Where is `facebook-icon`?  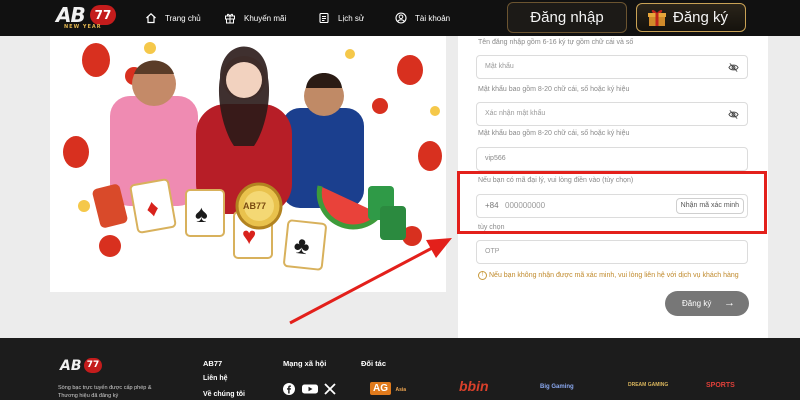
facebook-icon is located at coordinates (289, 389).